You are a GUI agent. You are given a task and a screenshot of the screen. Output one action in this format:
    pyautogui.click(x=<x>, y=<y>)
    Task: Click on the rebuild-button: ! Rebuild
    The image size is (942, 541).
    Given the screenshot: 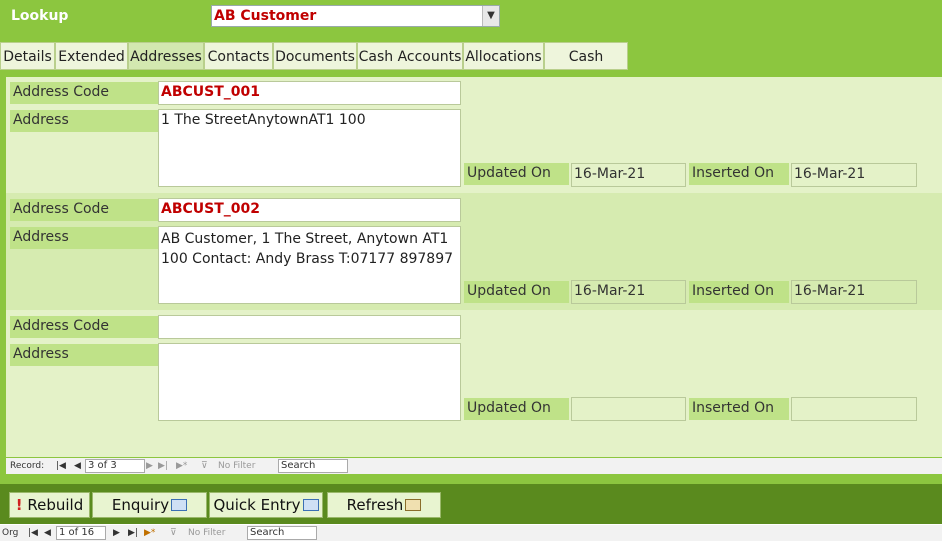 What is the action you would take?
    pyautogui.click(x=49, y=505)
    